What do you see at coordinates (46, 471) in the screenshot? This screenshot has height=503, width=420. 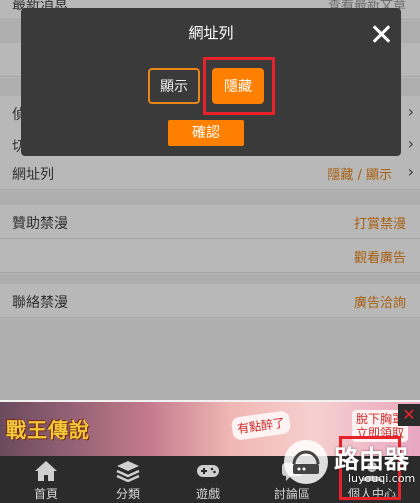 I see `home-icon` at bounding box center [46, 471].